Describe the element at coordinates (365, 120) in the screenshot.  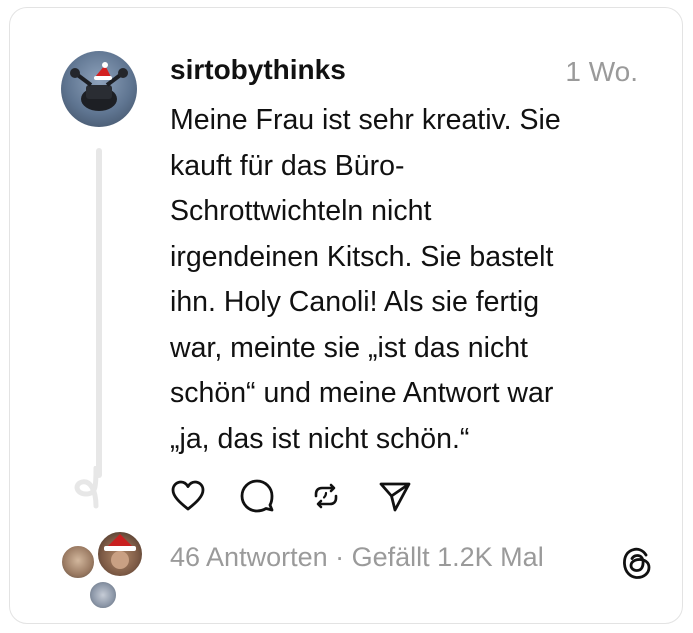
I see `post-text-line: Meine Frau ist sehr kreativ. Sie` at that location.